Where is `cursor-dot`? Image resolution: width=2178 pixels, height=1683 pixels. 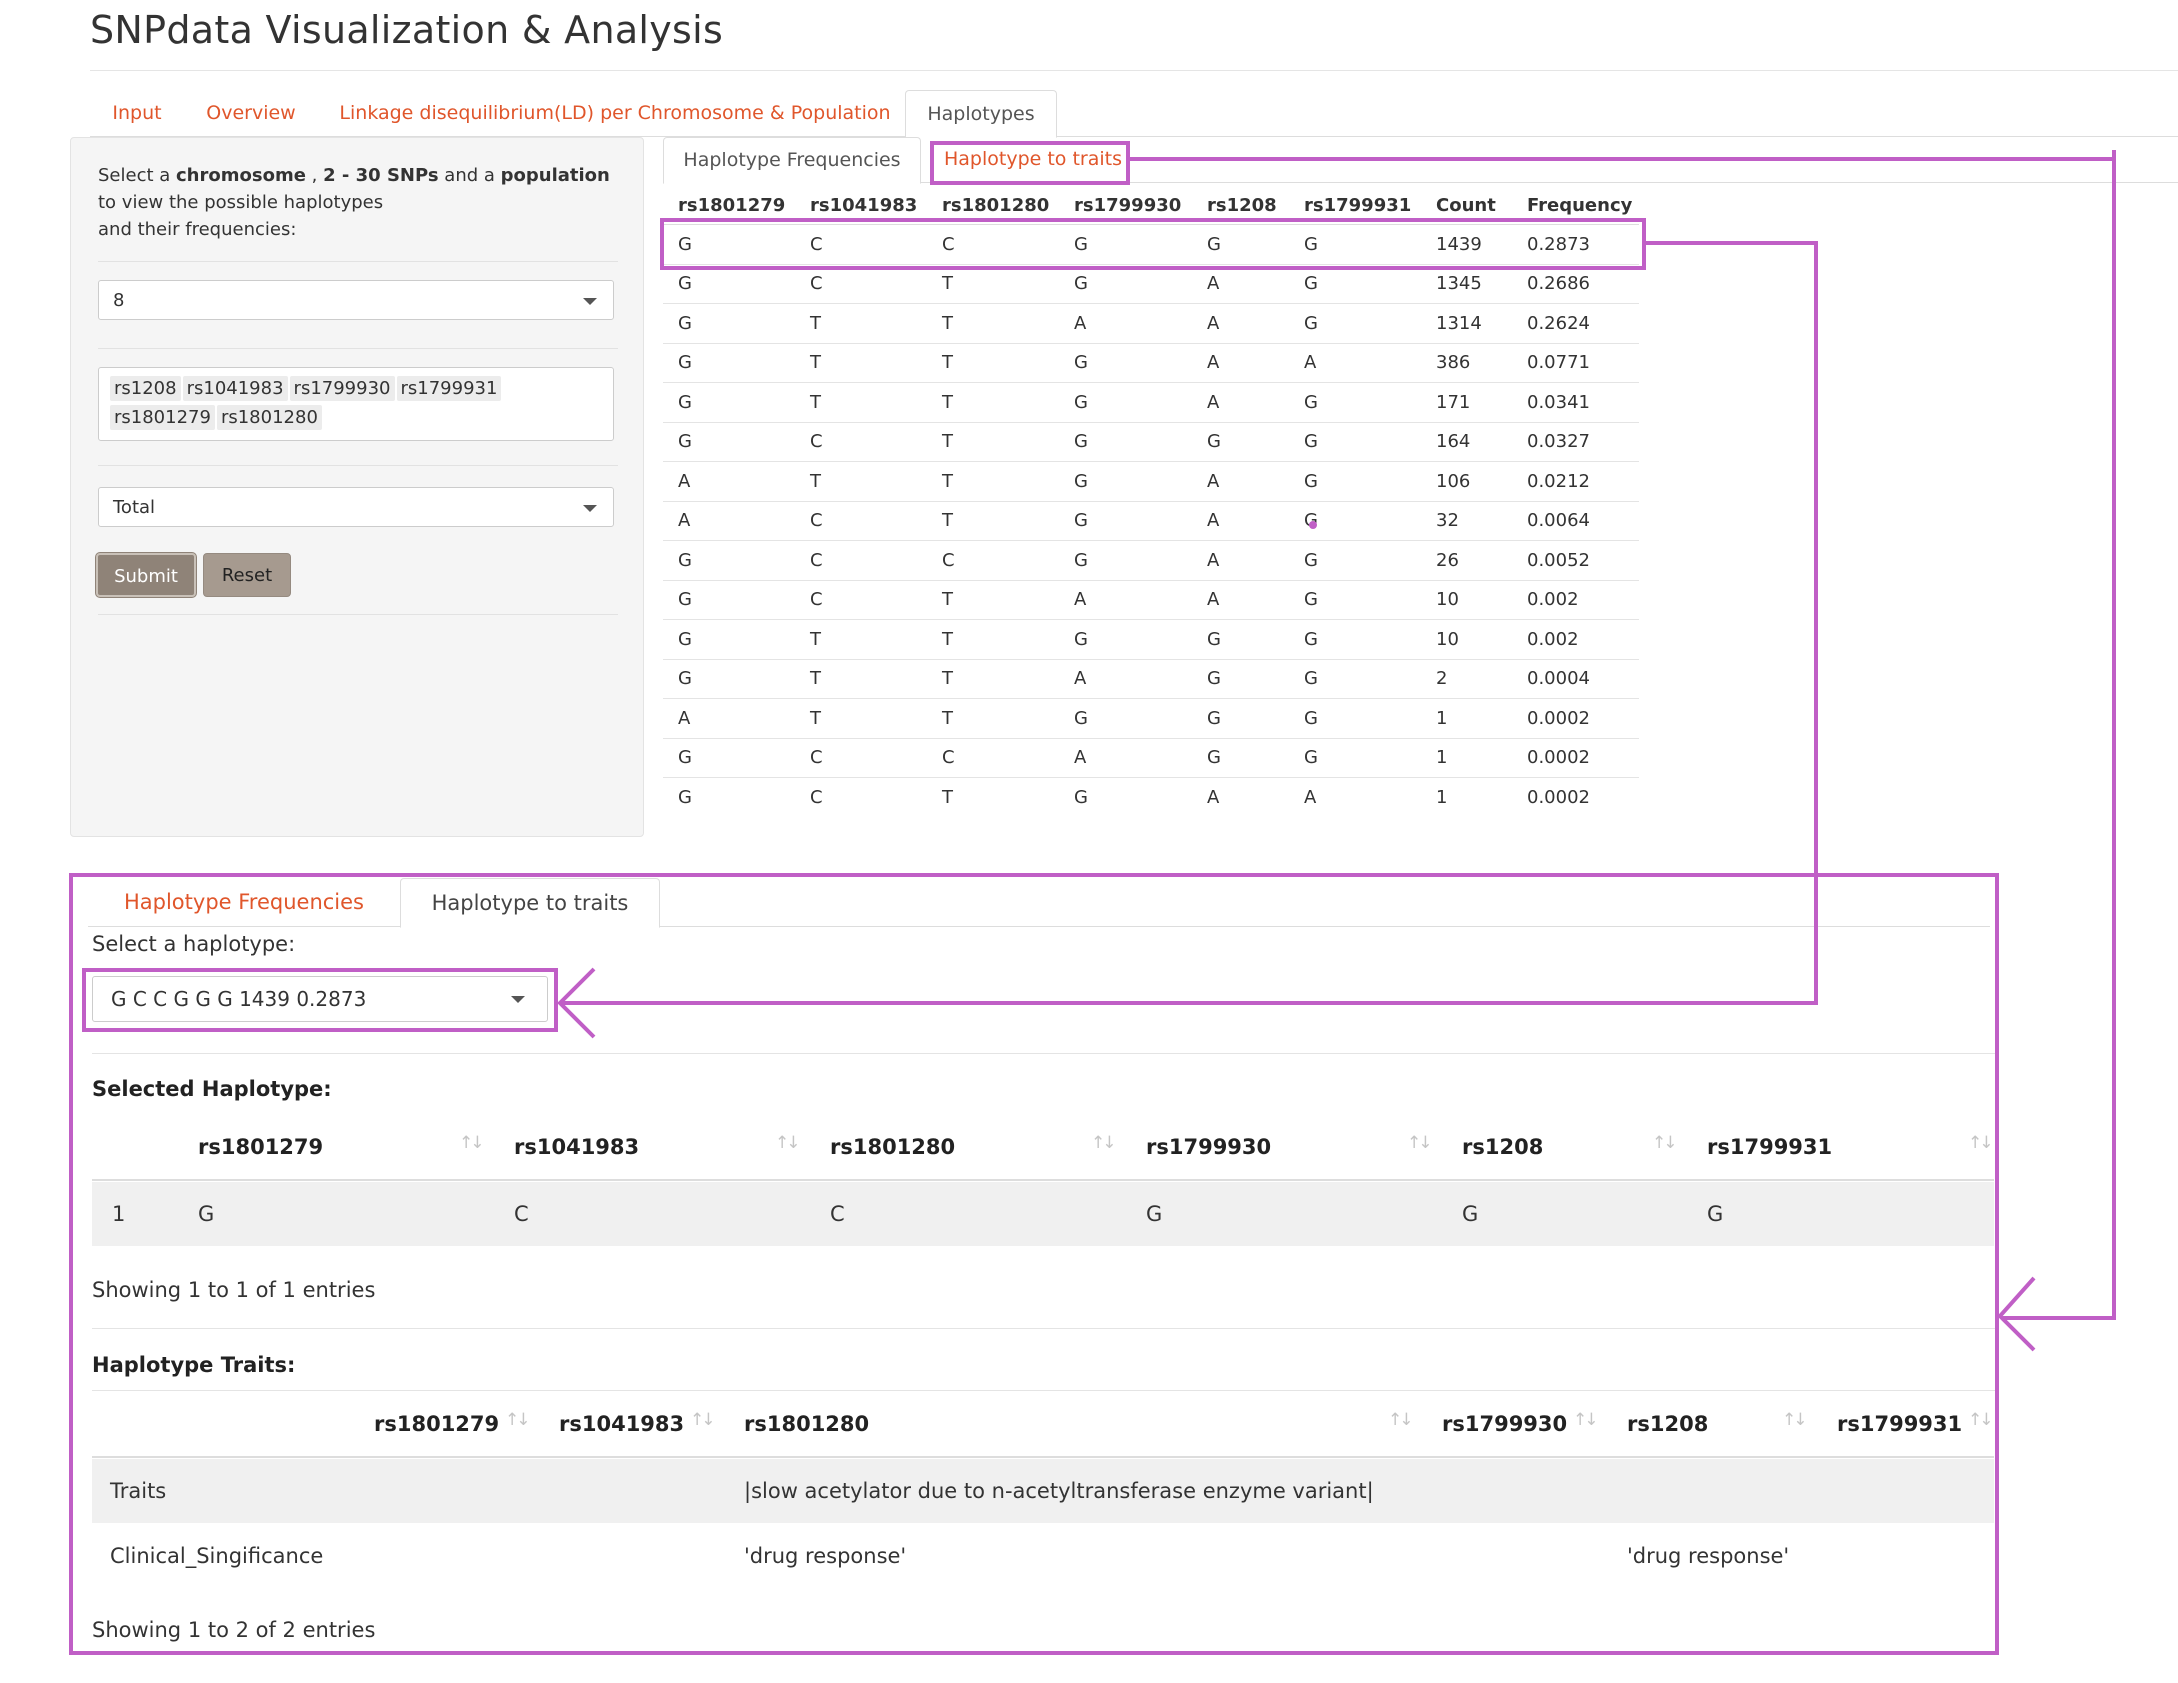 cursor-dot is located at coordinates (1313, 525).